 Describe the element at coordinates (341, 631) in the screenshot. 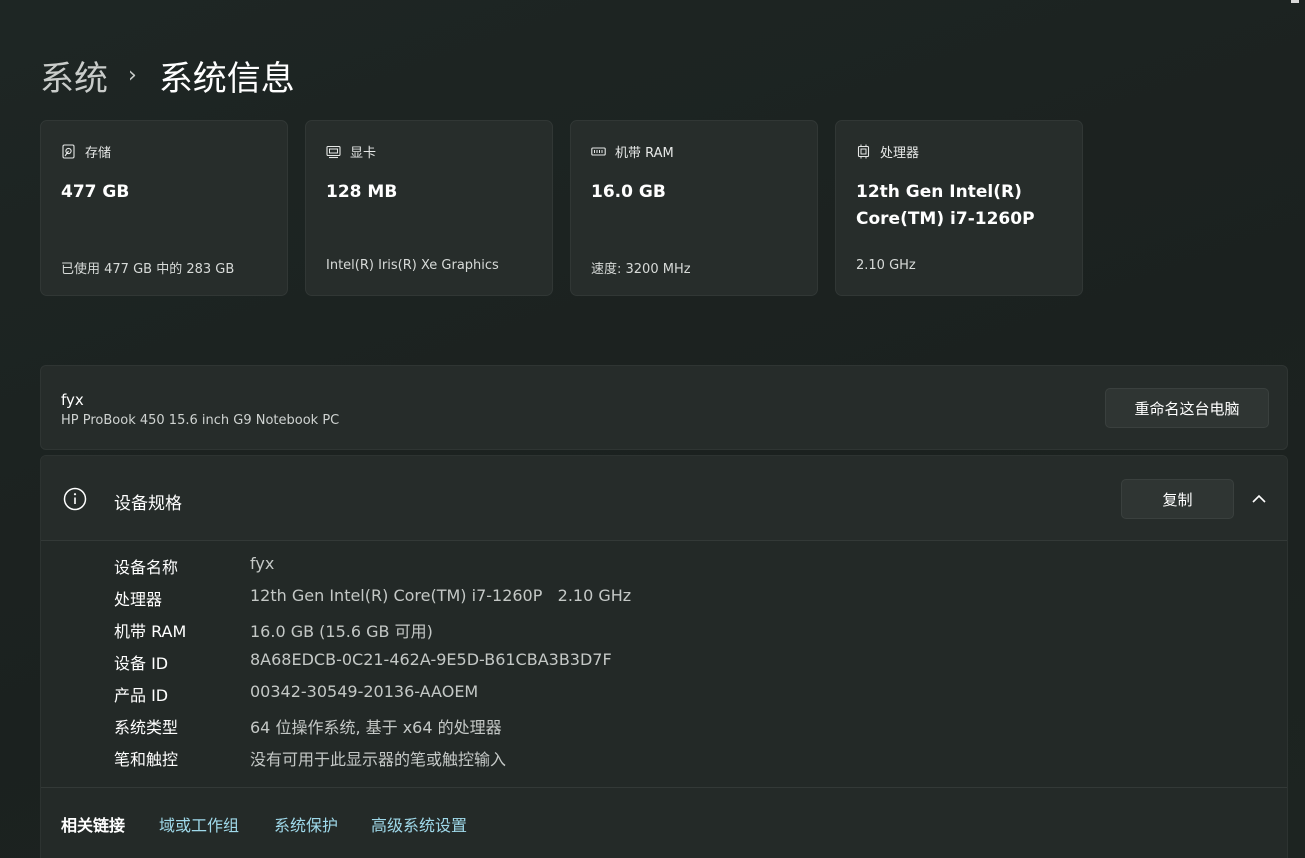

I see `spec-value: 16.0 GB (15.6 GB 可用)` at that location.